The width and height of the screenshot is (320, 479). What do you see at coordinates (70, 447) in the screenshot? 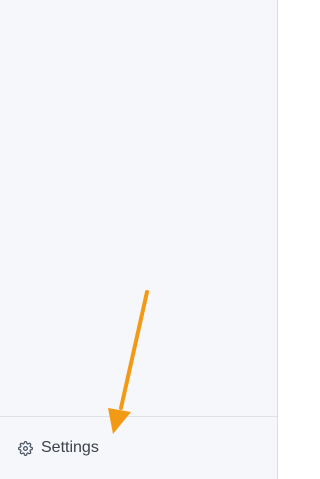
I see `settings-label: Settings` at bounding box center [70, 447].